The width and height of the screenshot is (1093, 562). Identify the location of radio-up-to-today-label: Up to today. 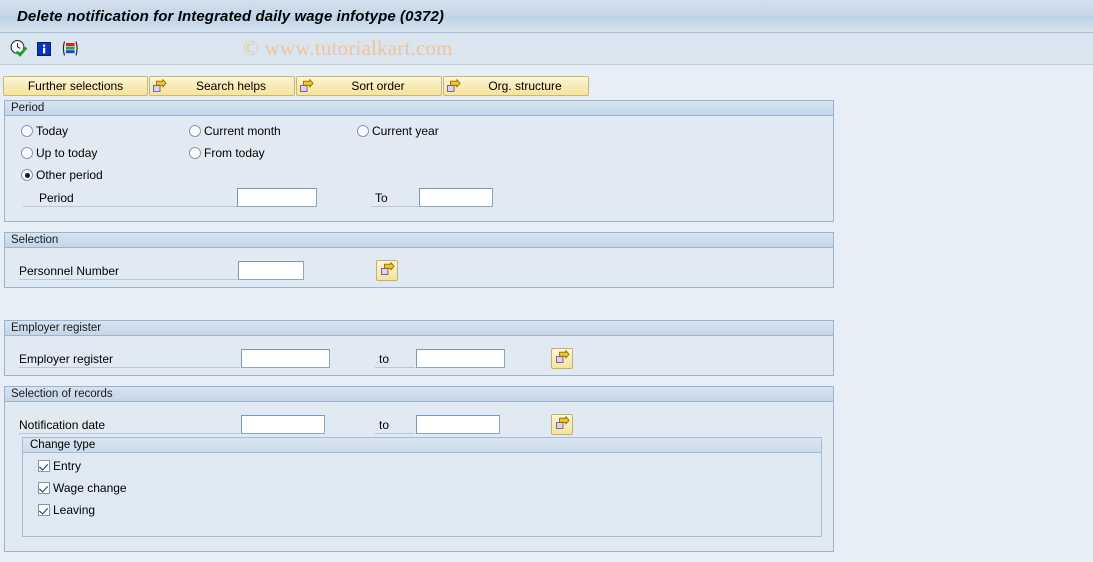
(67, 153).